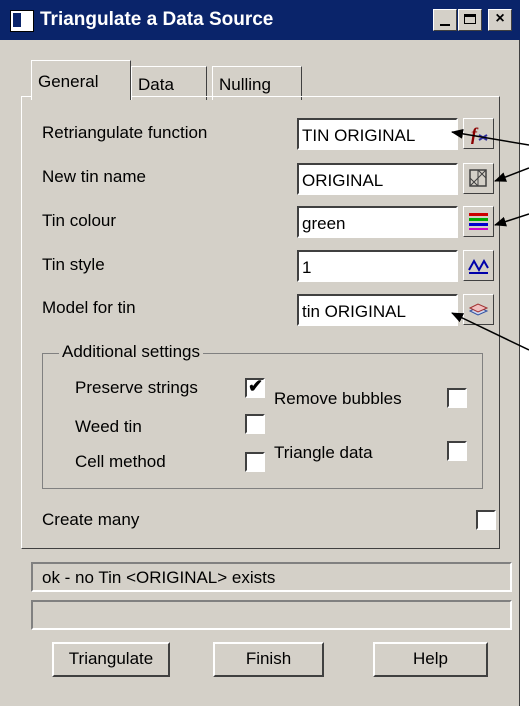  I want to click on preserve-strings-checkbox: ✔, so click(255, 387).